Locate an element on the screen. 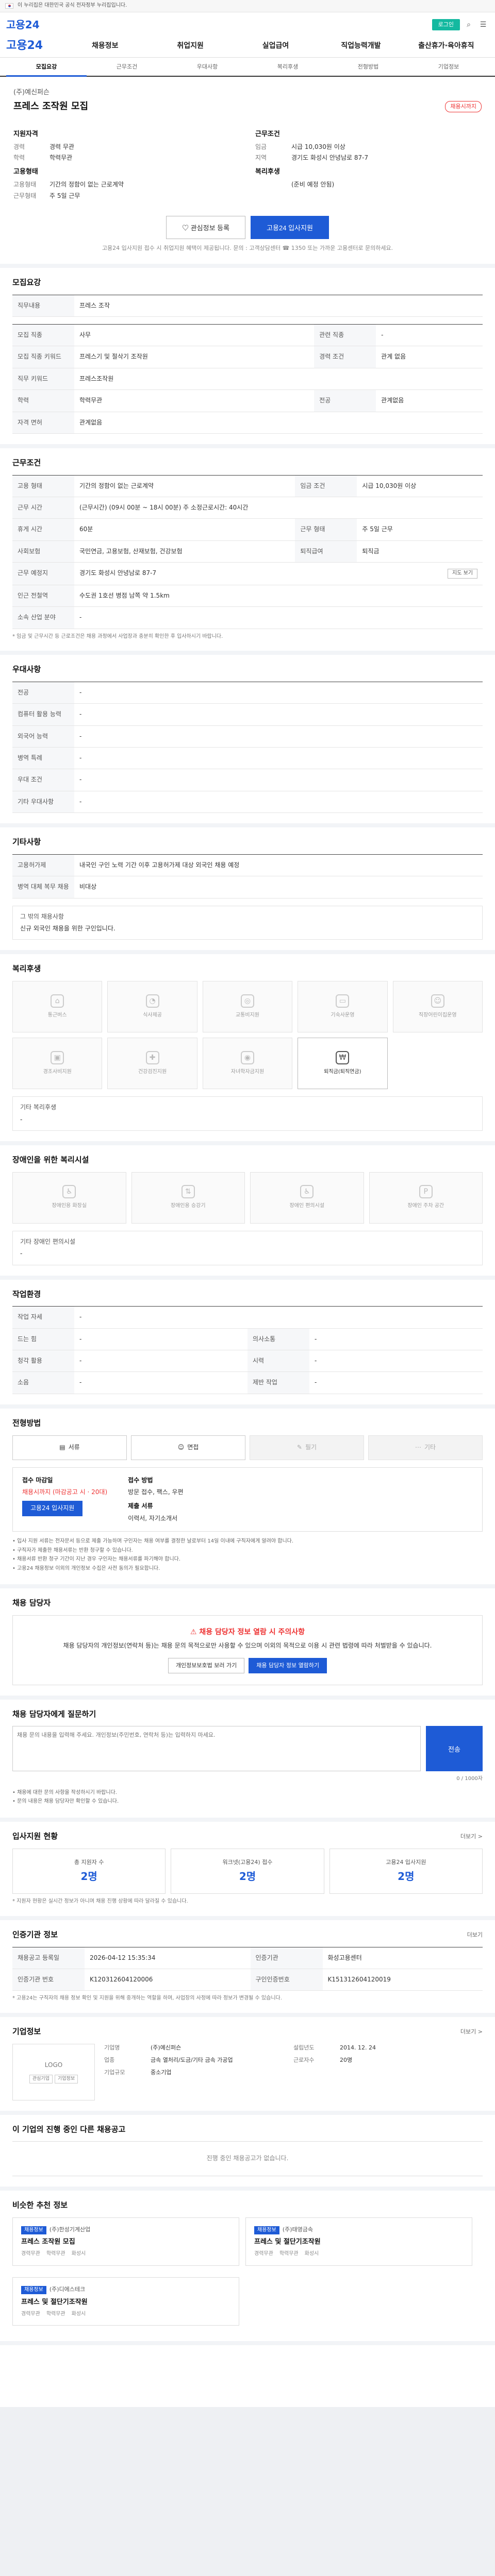 This screenshot has width=495, height=2576. row-value: 프레스 조작 is located at coordinates (278, 306).